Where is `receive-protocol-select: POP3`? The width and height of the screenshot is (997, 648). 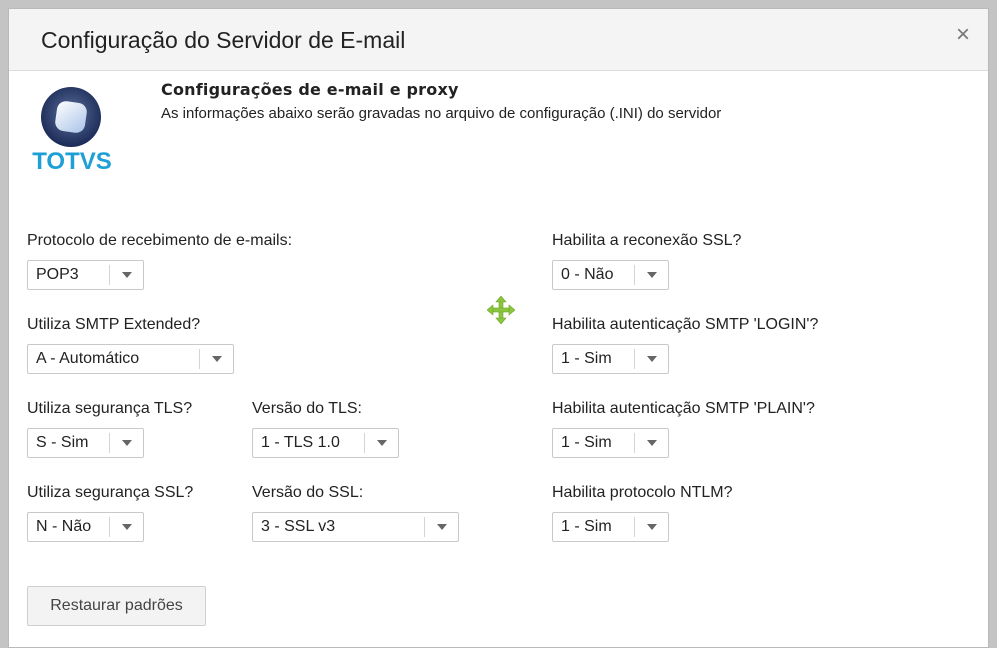 receive-protocol-select: POP3 is located at coordinates (85, 275).